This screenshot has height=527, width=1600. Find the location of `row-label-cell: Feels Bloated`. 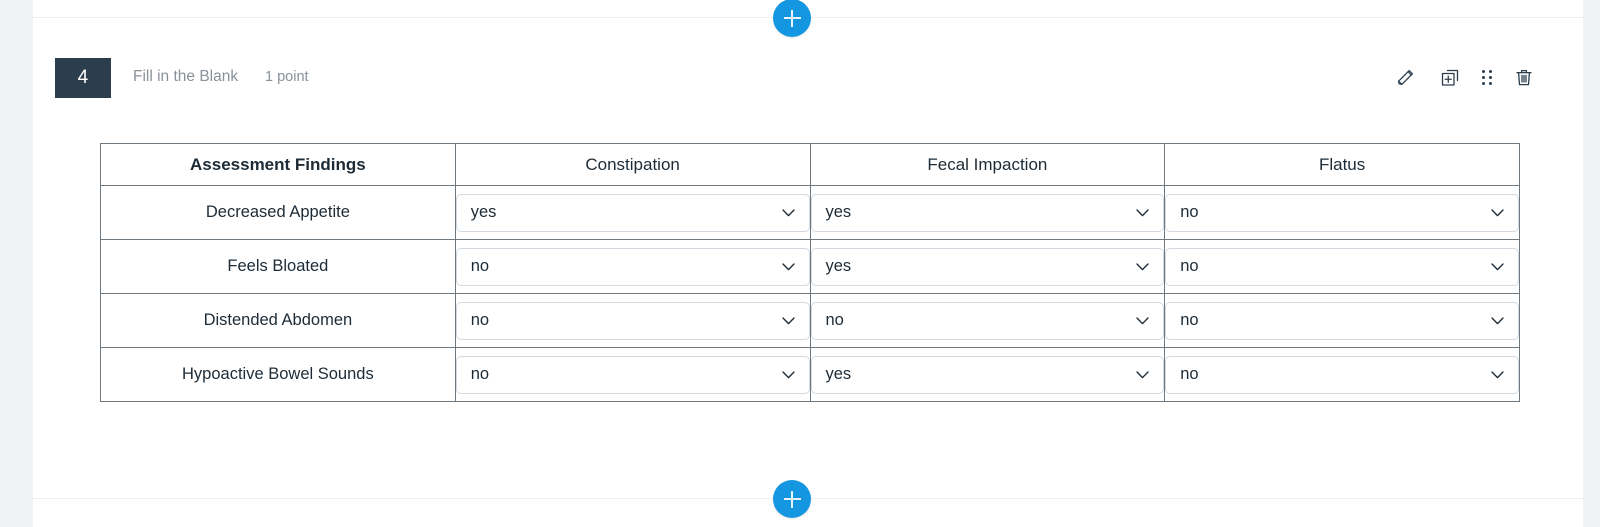

row-label-cell: Feels Bloated is located at coordinates (278, 266).